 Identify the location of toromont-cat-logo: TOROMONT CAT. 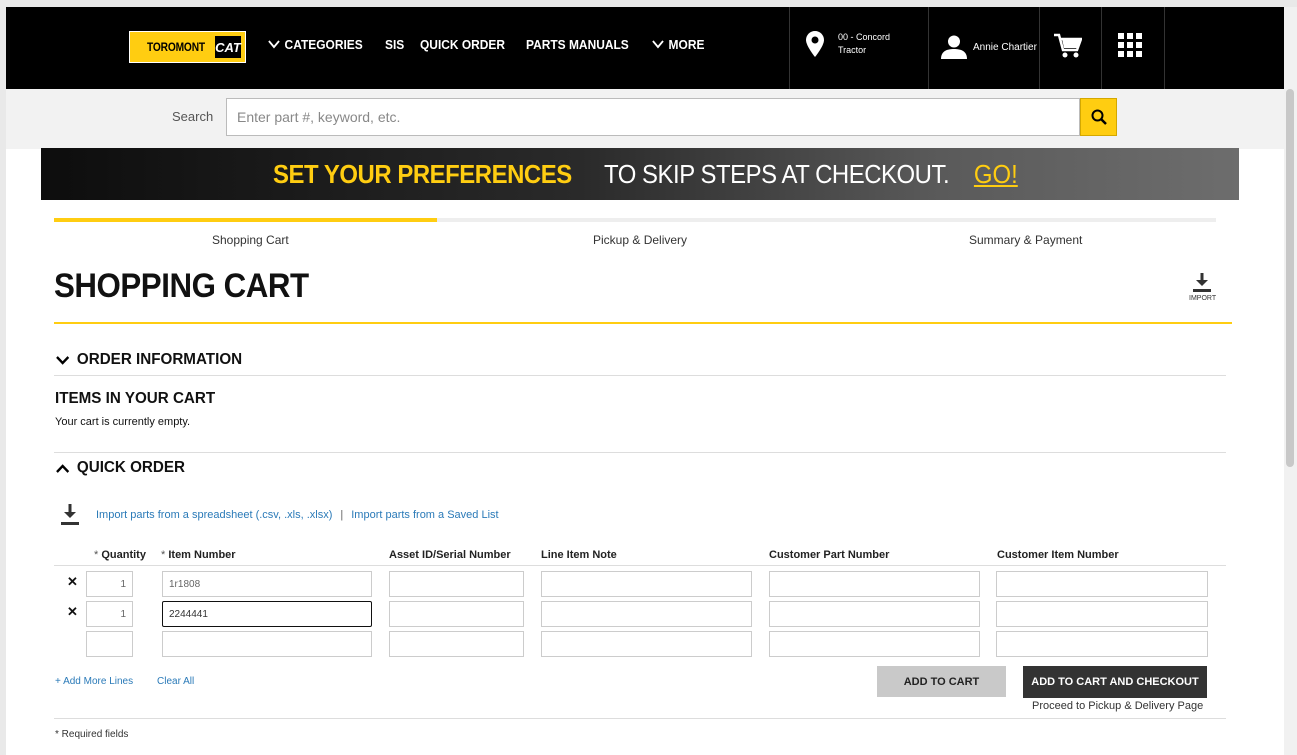
(187, 47).